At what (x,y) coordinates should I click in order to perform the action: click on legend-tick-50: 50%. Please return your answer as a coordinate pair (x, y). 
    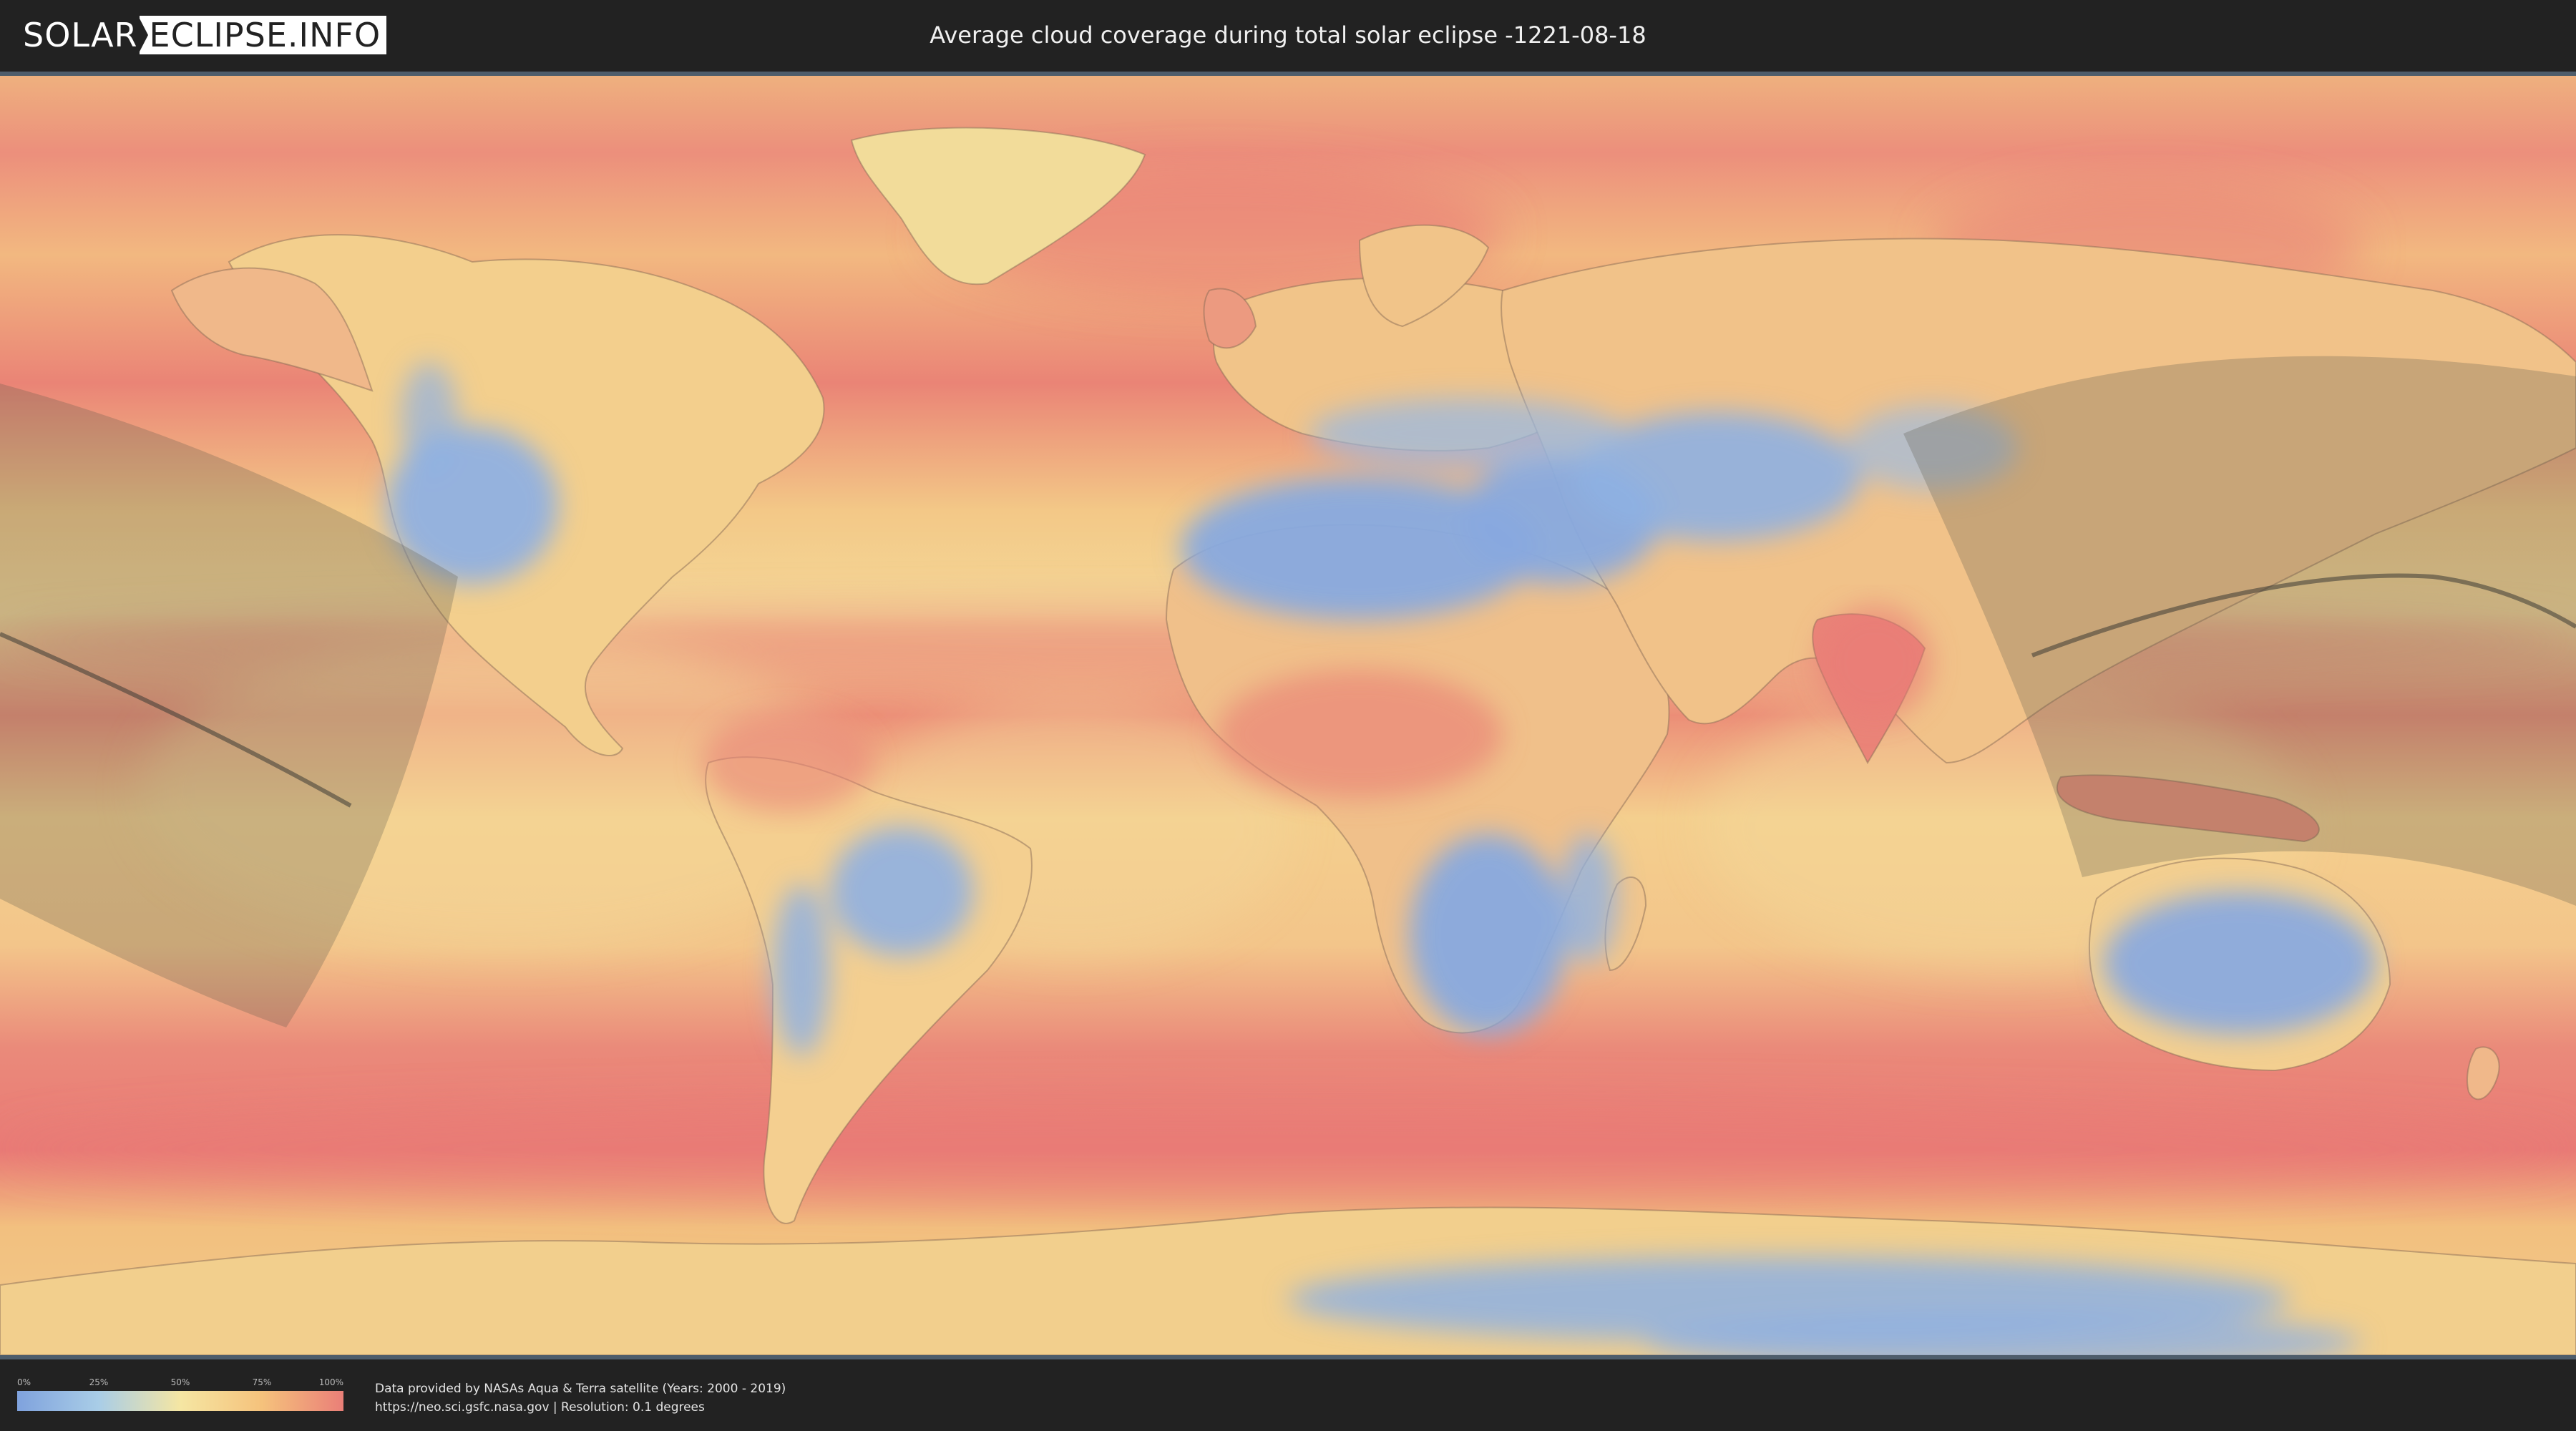
    Looking at the image, I should click on (180, 1382).